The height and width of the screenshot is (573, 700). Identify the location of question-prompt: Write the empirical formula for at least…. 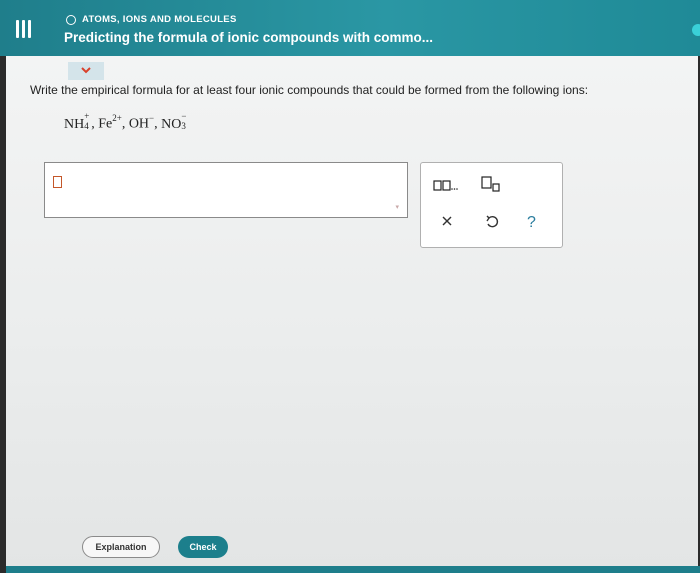
(309, 90).